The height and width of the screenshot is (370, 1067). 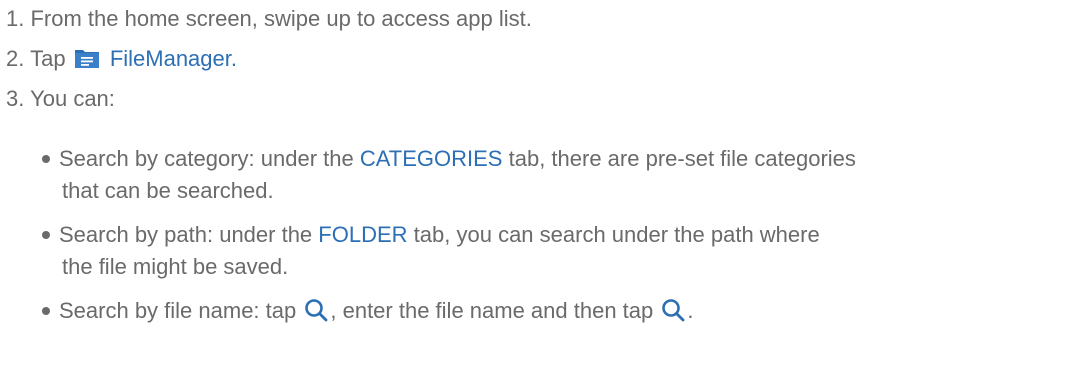 I want to click on option-rest: tab, there are pre-set file categories, so click(x=682, y=158).